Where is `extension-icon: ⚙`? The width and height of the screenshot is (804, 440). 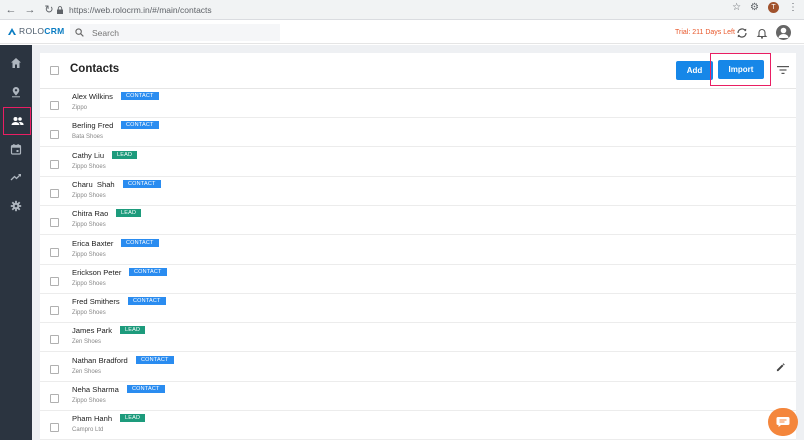
extension-icon: ⚙ is located at coordinates (754, 7).